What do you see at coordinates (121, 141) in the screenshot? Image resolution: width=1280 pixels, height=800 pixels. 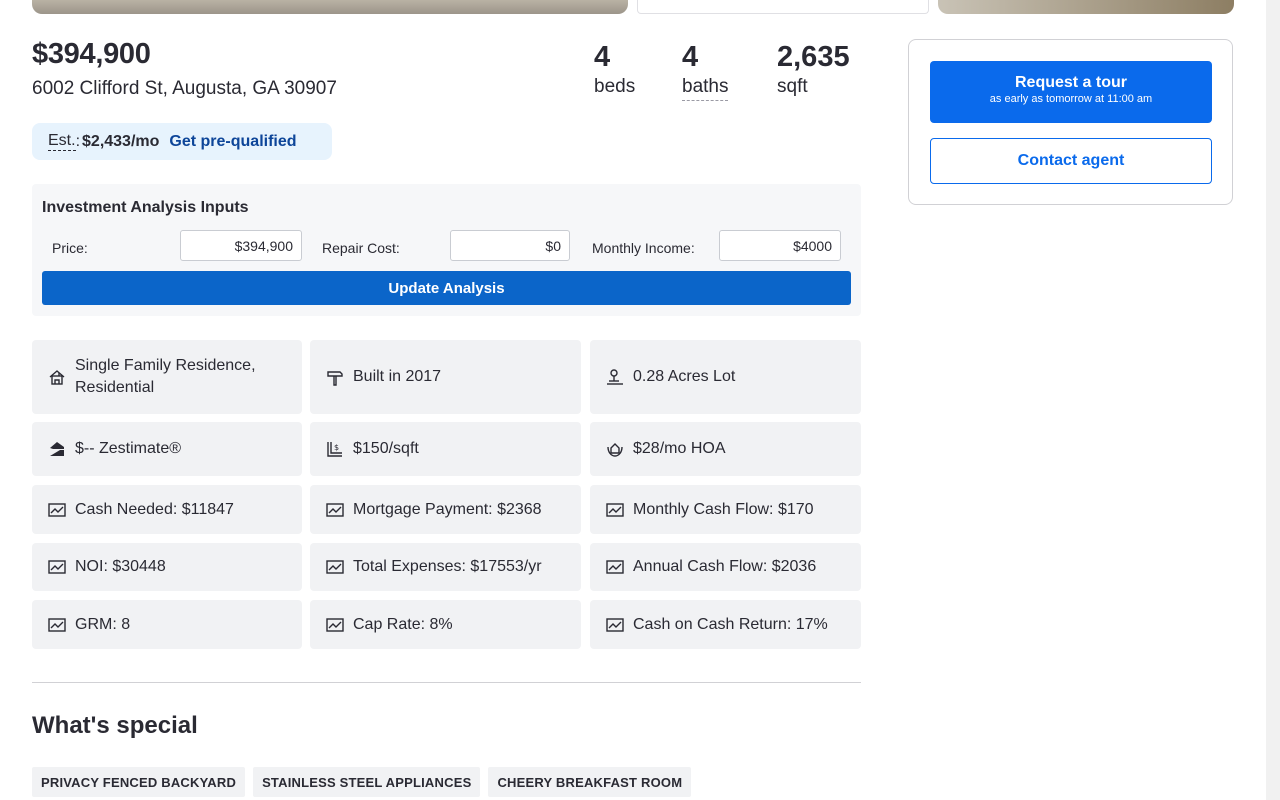 I see `estimate-amount: $2,433/mo` at bounding box center [121, 141].